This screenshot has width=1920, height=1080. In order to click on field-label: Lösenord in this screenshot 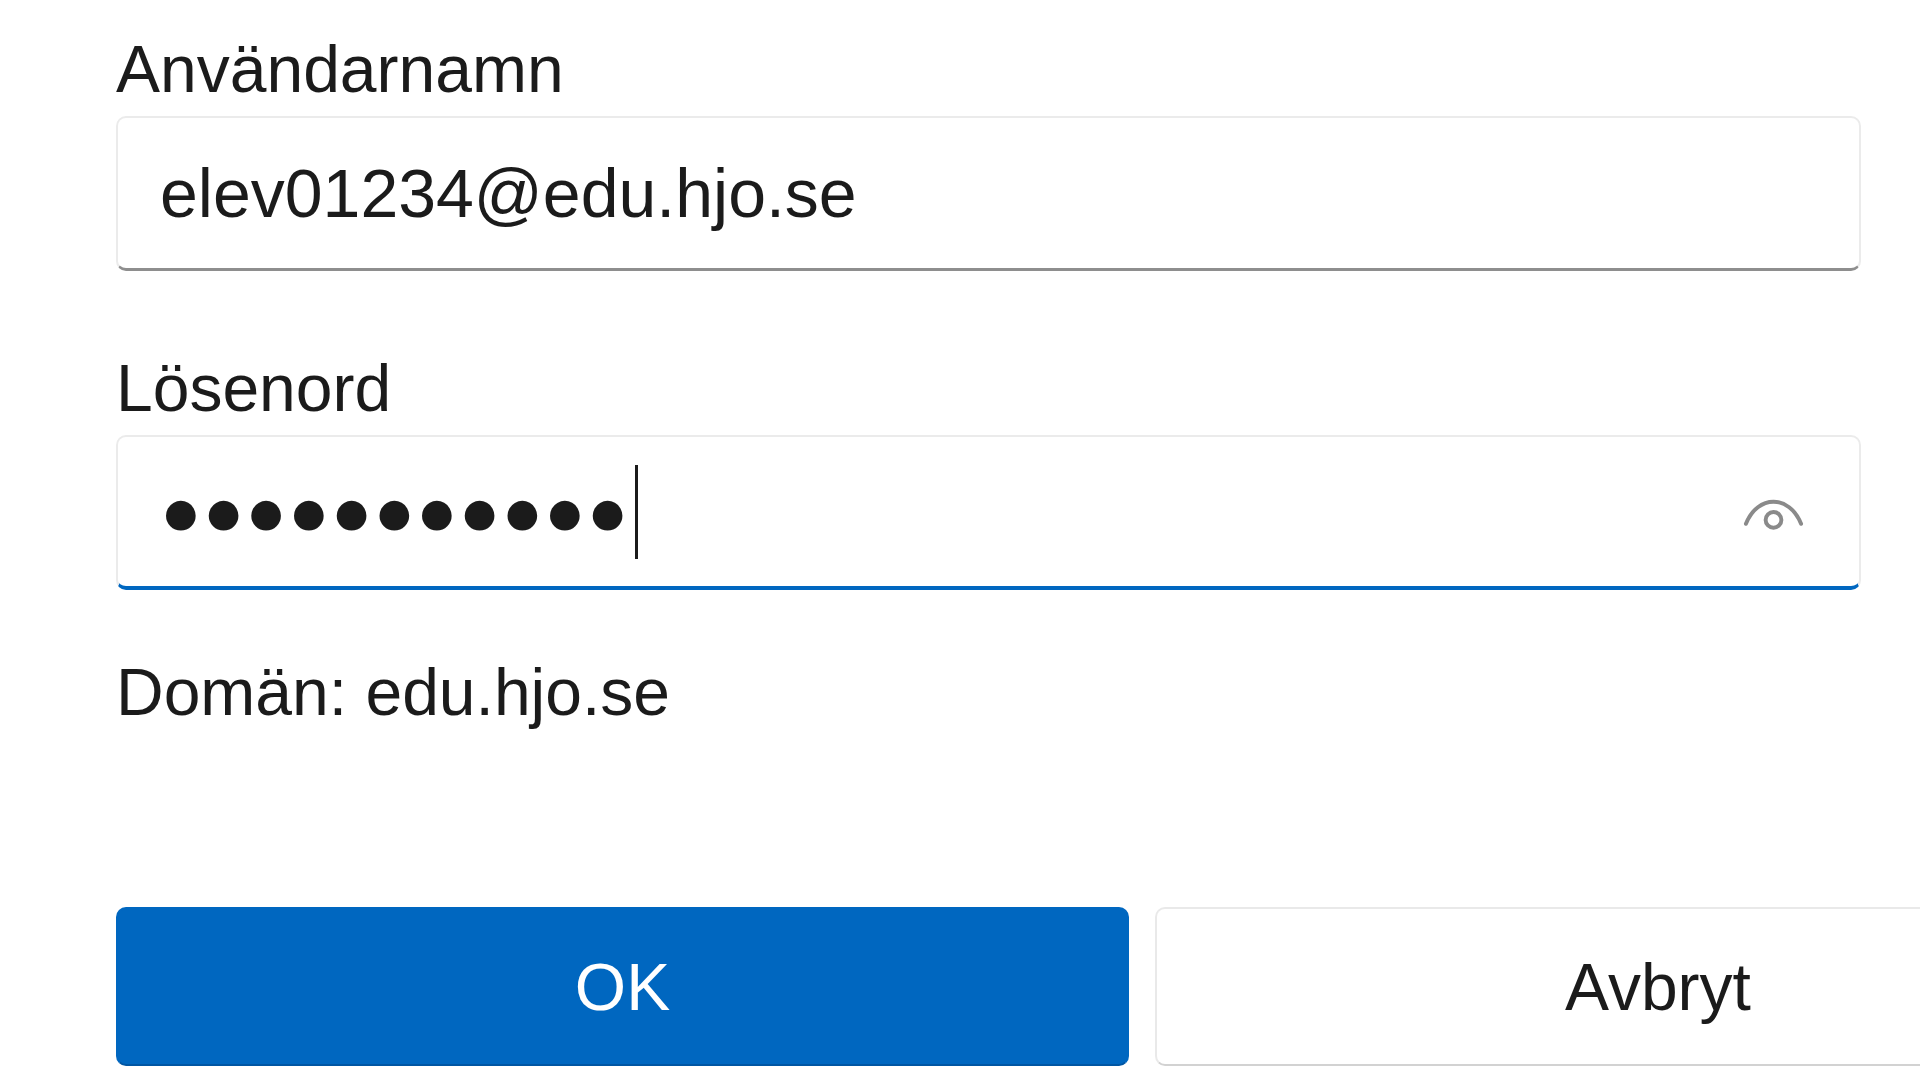, I will do `click(254, 388)`.